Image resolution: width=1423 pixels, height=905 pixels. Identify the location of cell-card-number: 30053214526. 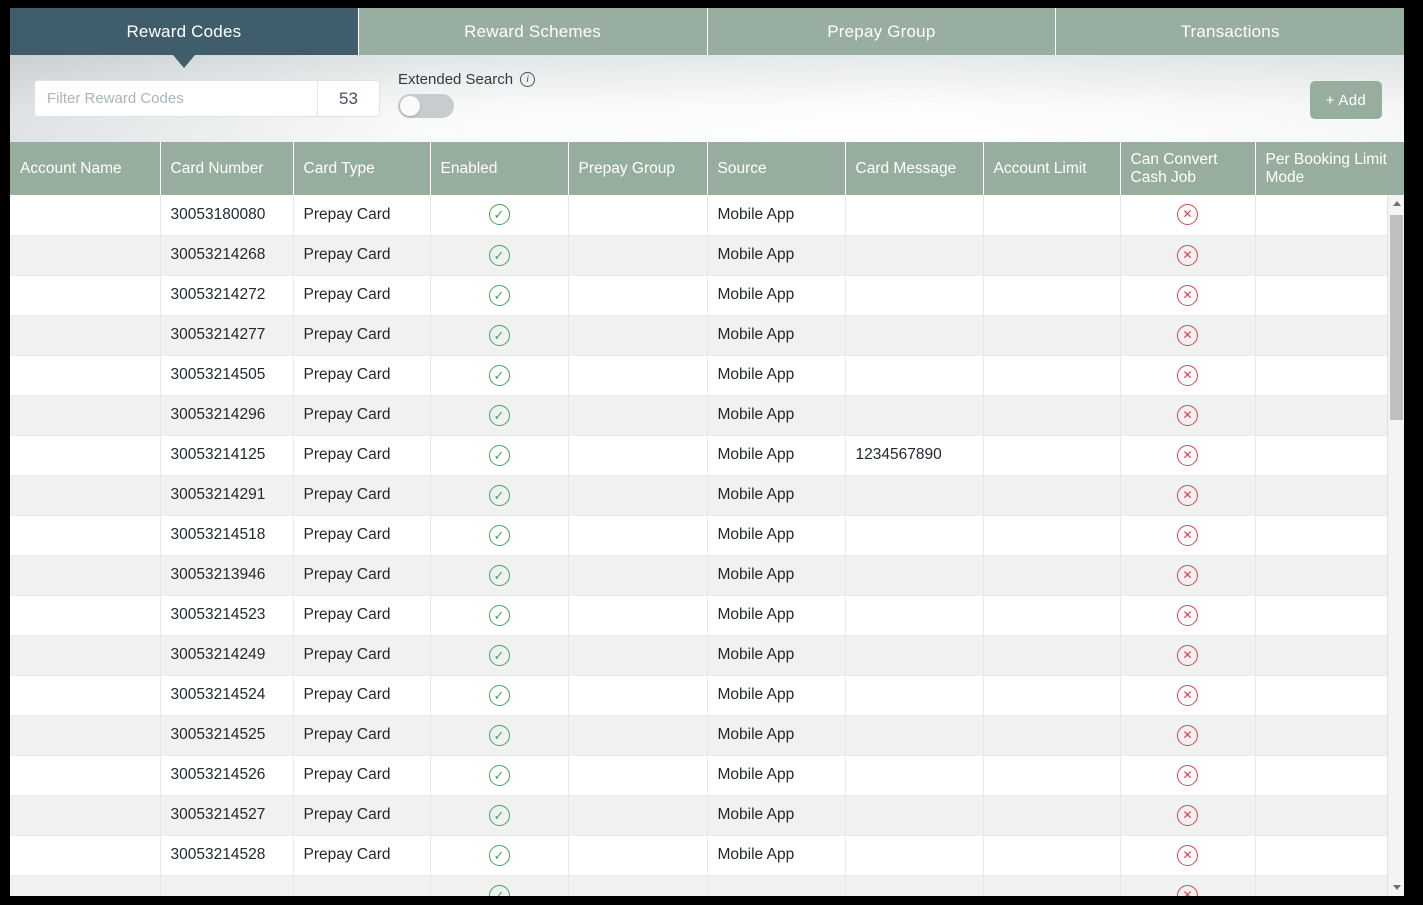
(227, 775).